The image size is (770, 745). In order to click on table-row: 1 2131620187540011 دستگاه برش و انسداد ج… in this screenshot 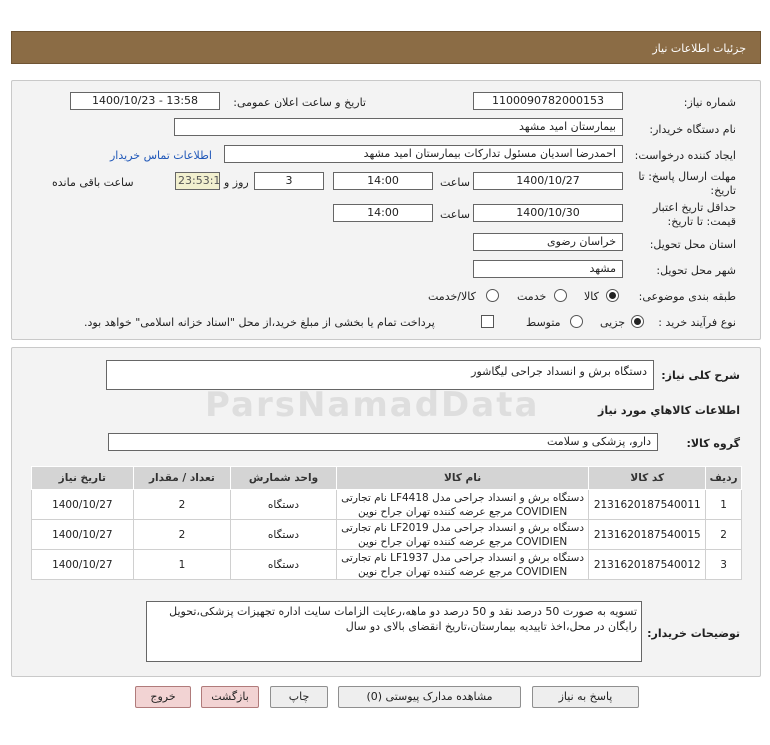, I will do `click(386, 504)`.